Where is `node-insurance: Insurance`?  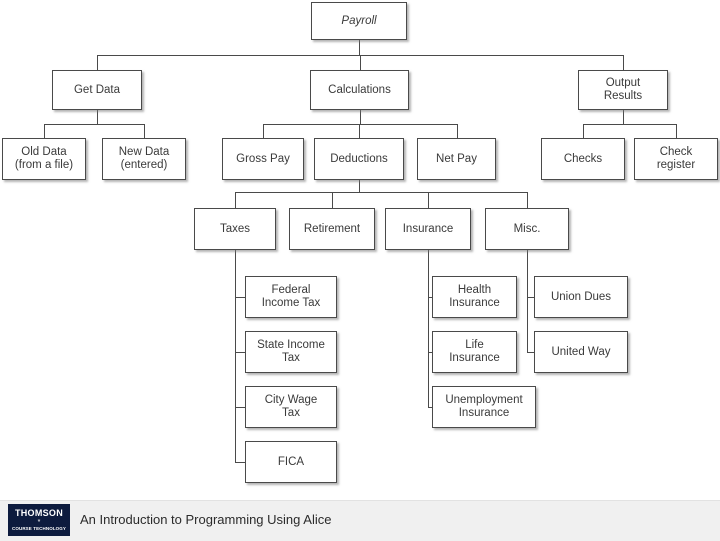
node-insurance: Insurance is located at coordinates (428, 229).